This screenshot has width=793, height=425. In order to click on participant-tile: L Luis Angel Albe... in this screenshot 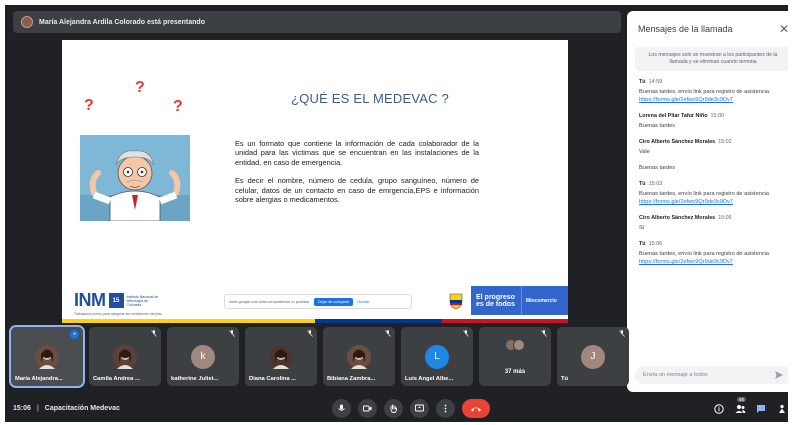, I will do `click(437, 356)`.